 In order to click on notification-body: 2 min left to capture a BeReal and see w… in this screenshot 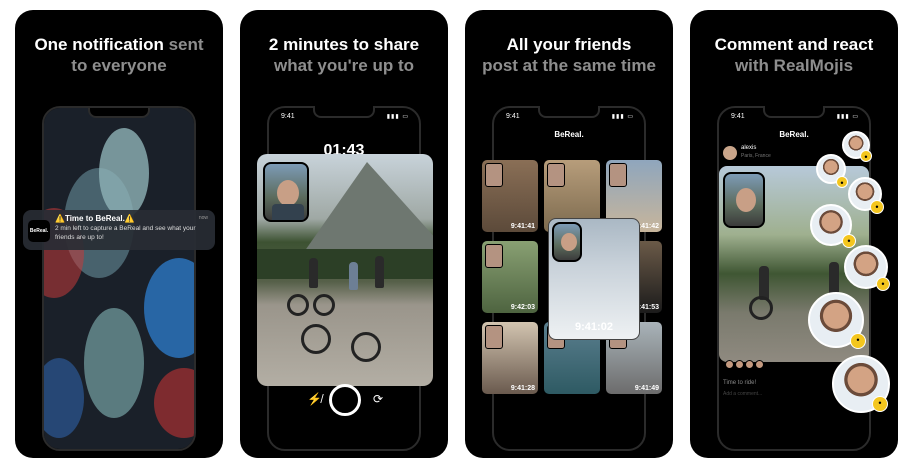, I will do `click(125, 233)`.